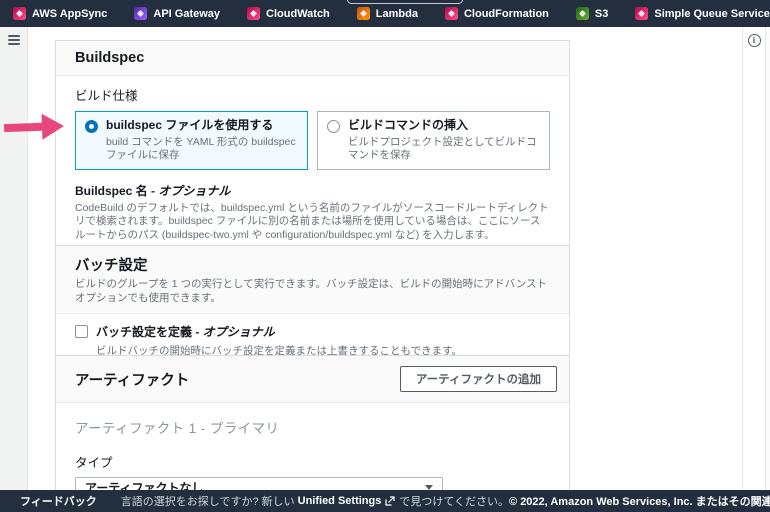 This screenshot has width=770, height=512. I want to click on favorite-s3: S3, so click(591, 13).